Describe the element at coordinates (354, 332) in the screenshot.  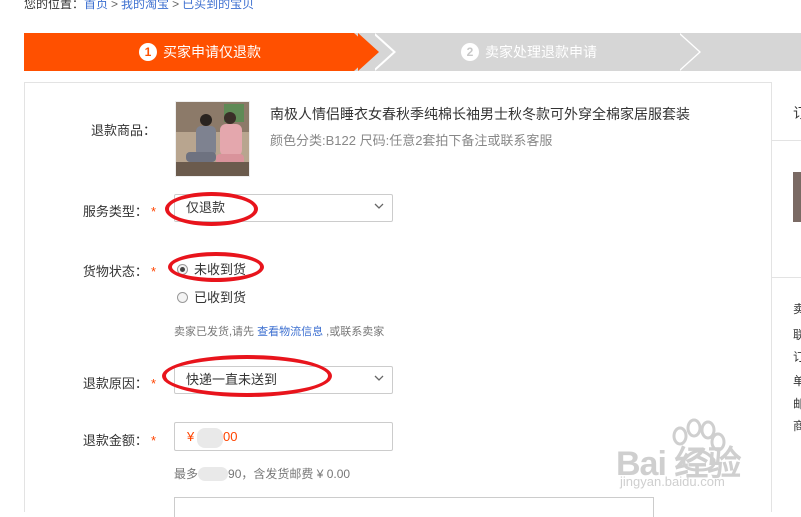
I see `logistics-hint-after: ,或联系卖家` at that location.